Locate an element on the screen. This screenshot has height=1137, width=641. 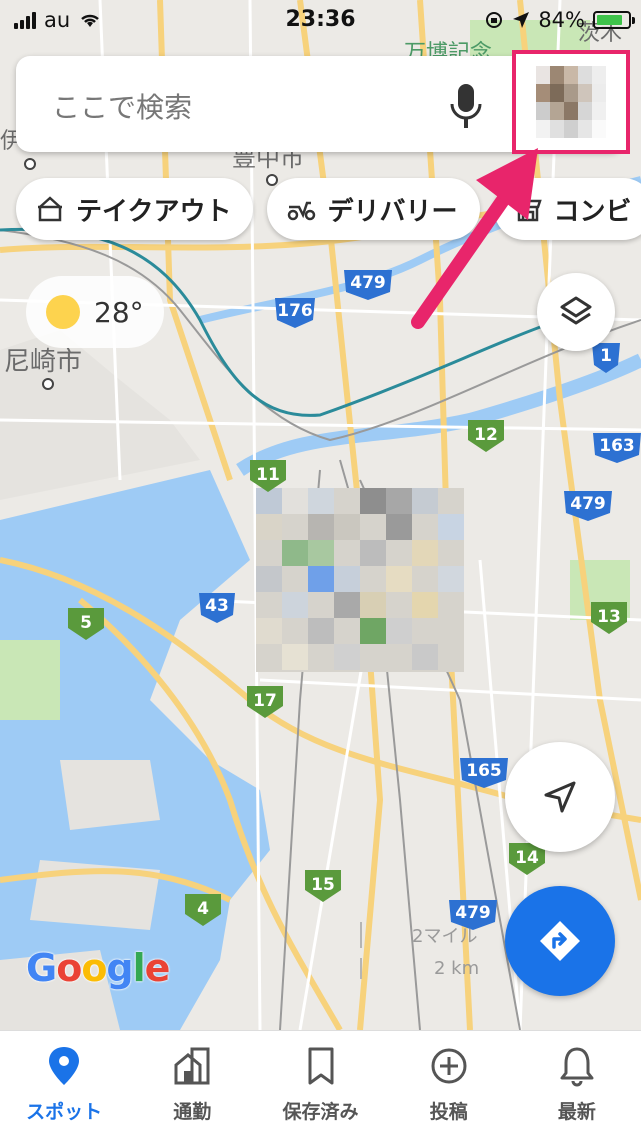
status-bar: au 23:36 84% is located at coordinates (320, 21).